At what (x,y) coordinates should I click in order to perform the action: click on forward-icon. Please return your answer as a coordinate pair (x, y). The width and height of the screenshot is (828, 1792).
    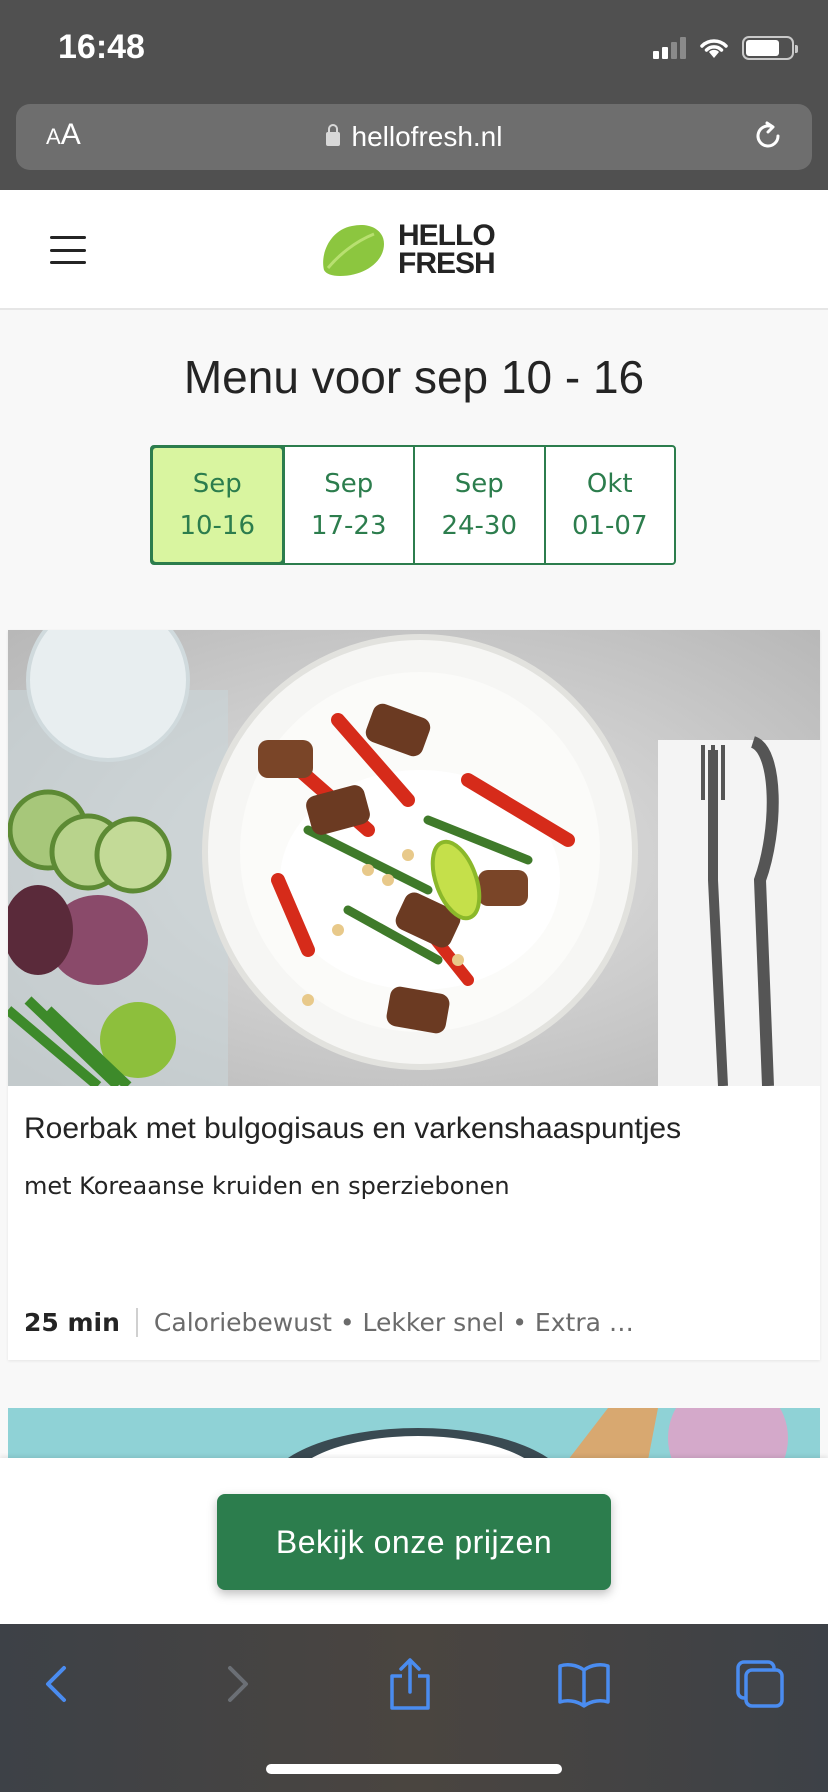
    Looking at the image, I should click on (236, 1684).